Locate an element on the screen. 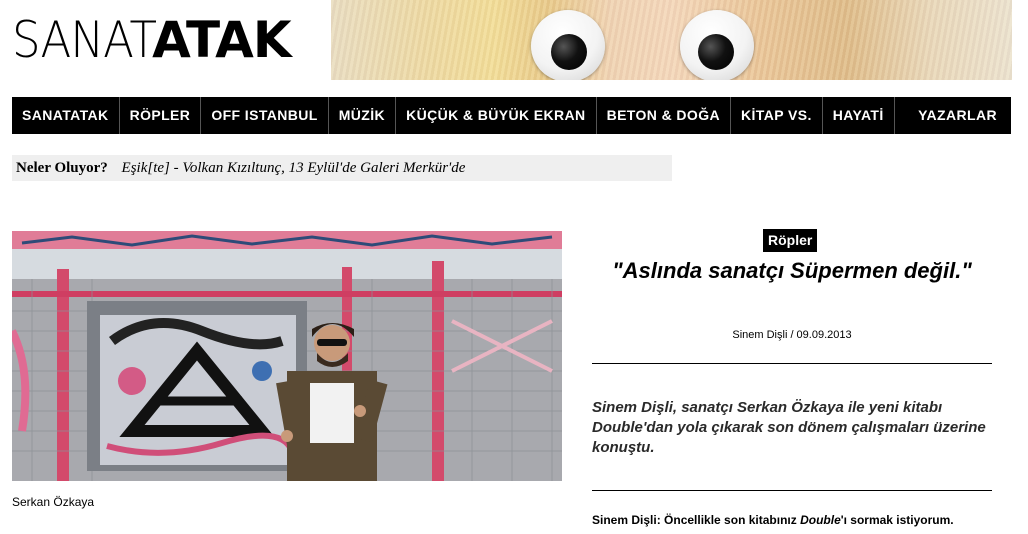 The image size is (1028, 534). banner-hair-texture is located at coordinates (671, 40).